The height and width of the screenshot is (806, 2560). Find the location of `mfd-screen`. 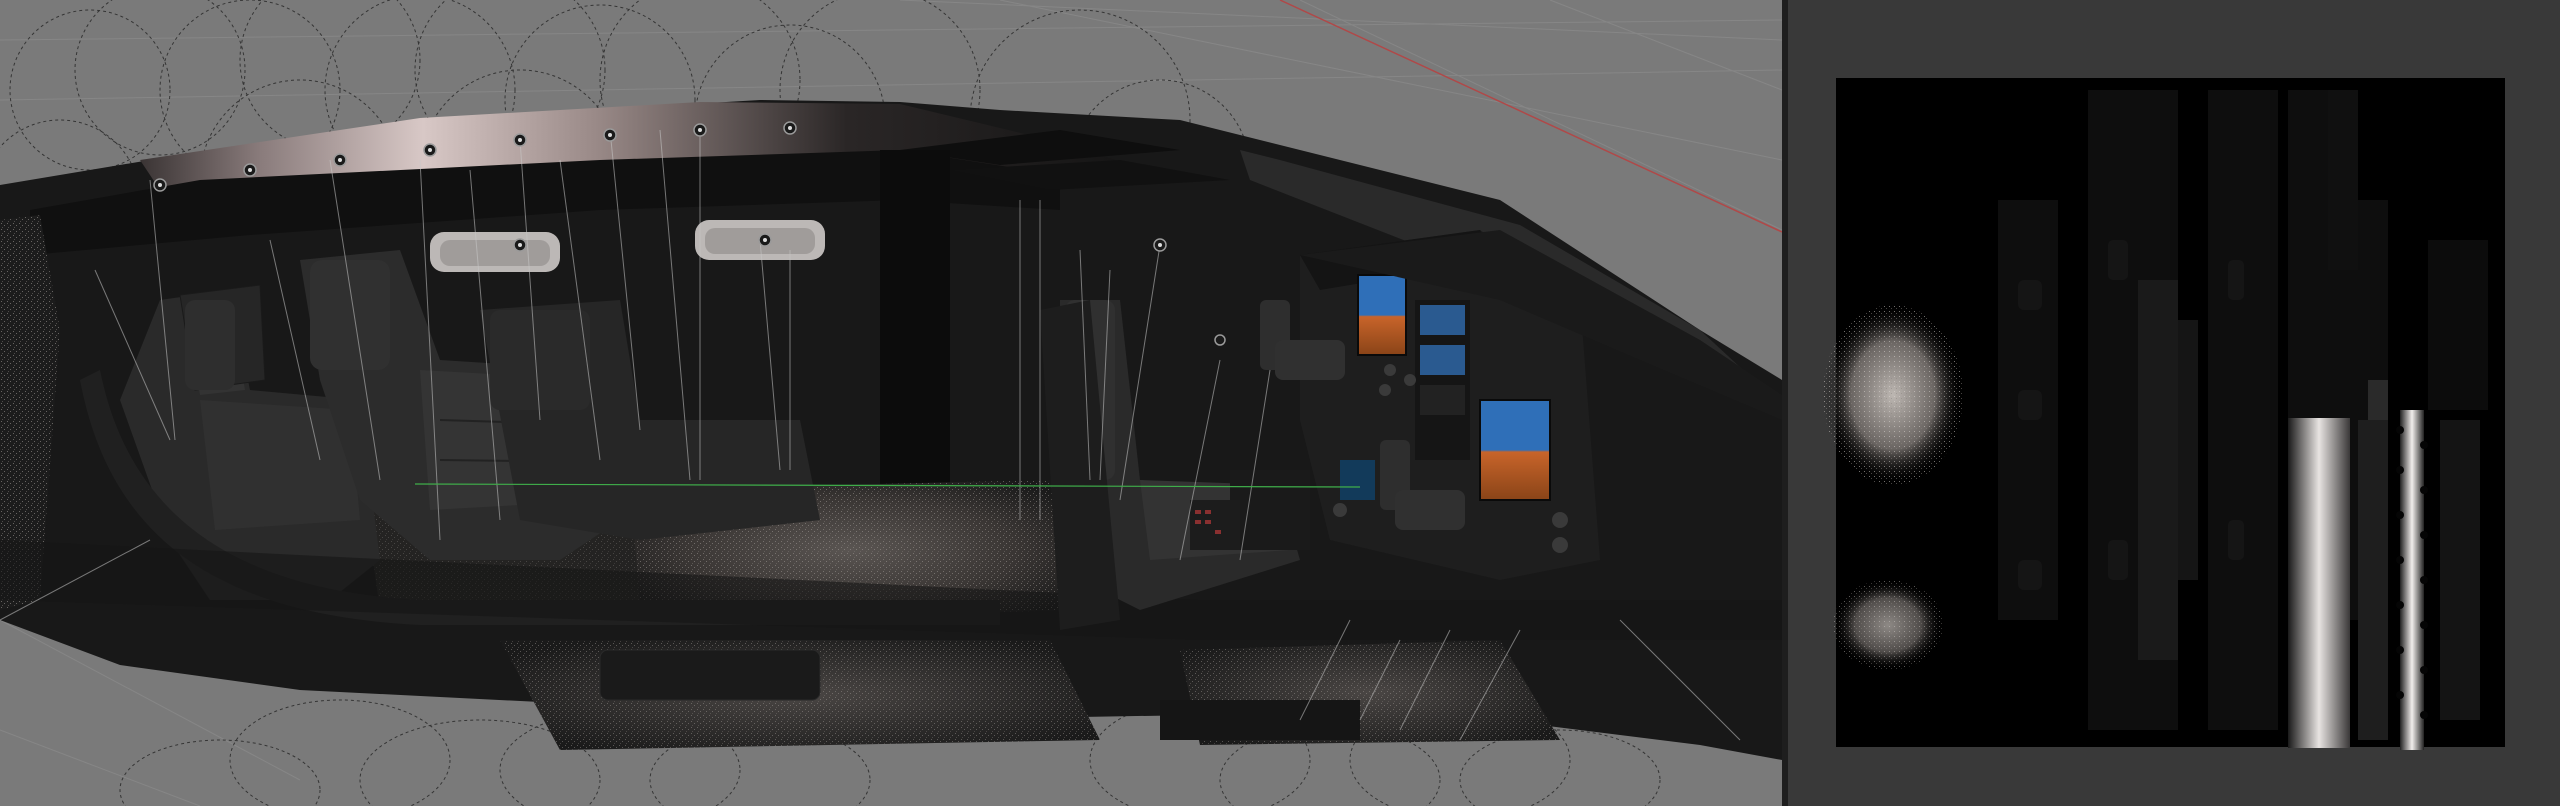

mfd-screen is located at coordinates (1515, 450).